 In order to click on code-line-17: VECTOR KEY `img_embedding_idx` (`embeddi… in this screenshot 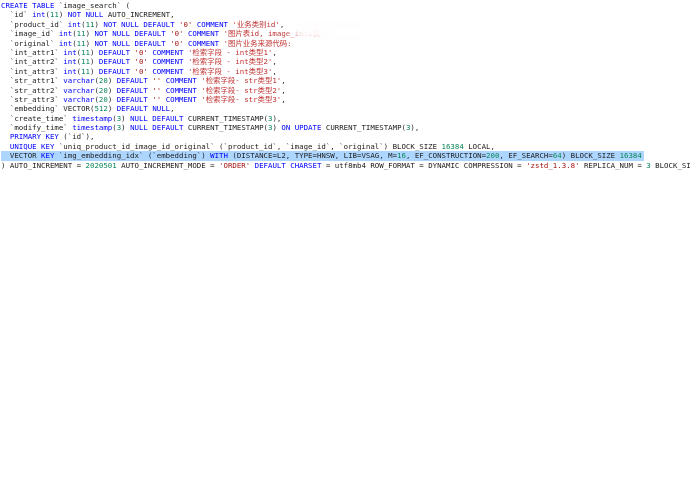, I will do `click(345, 156)`.